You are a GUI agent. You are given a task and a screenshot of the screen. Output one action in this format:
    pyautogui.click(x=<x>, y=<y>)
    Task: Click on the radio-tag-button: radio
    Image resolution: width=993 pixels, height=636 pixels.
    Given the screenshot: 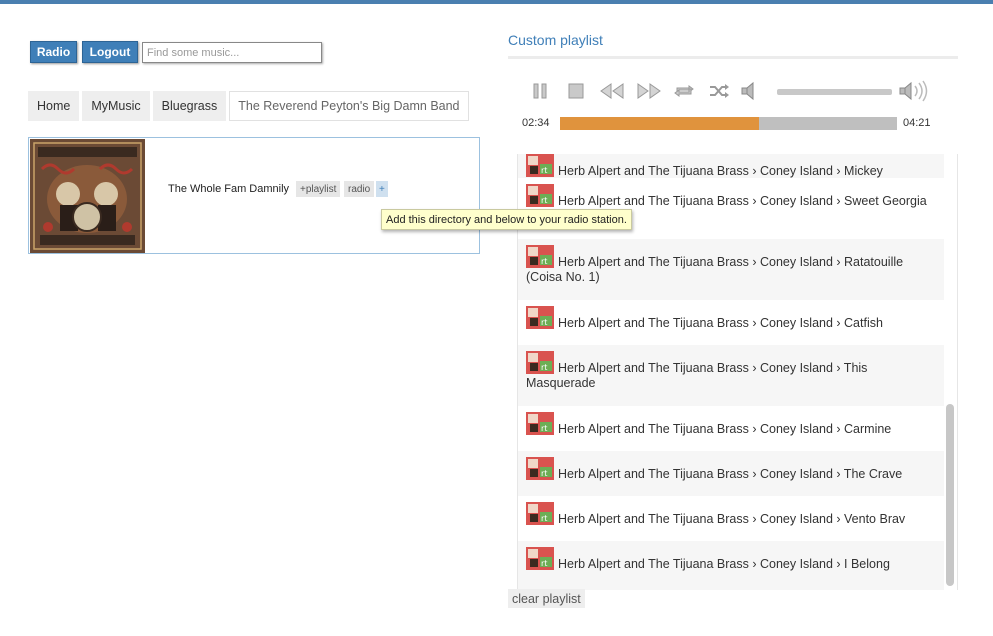 What is the action you would take?
    pyautogui.click(x=359, y=189)
    